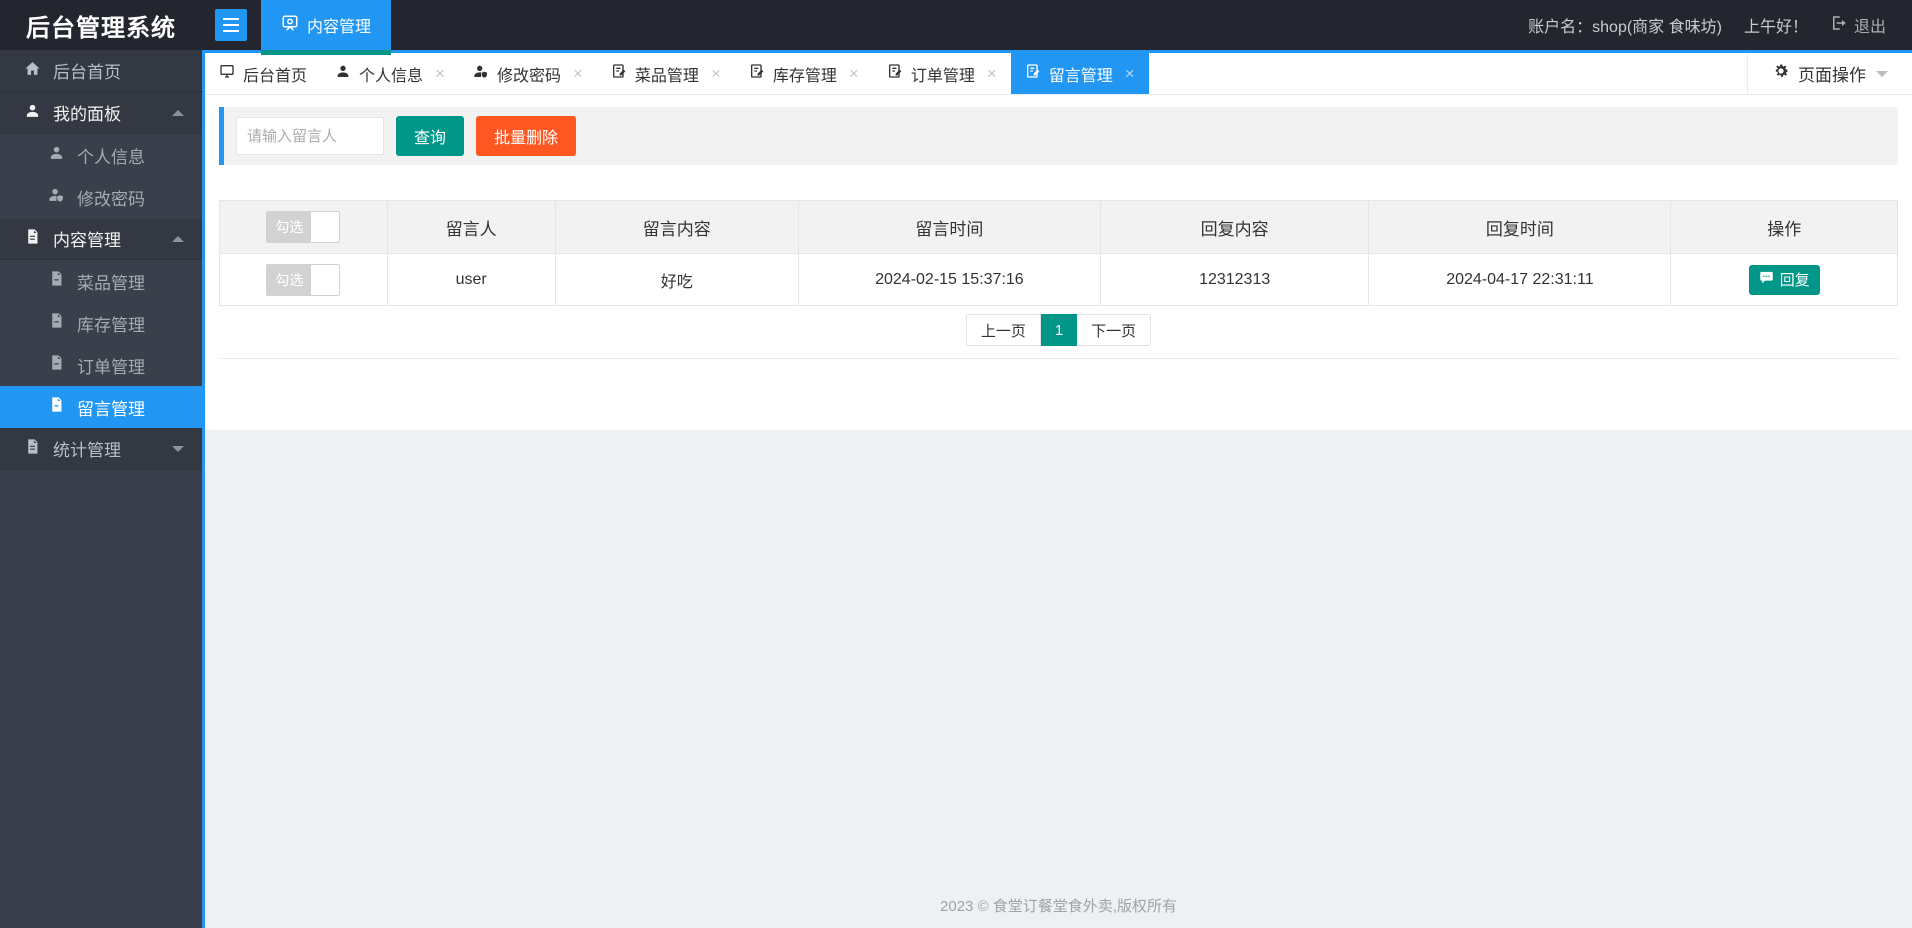 The image size is (1912, 928). Describe the element at coordinates (289, 279) in the screenshot. I see `checkbox-label: 勾选` at that location.